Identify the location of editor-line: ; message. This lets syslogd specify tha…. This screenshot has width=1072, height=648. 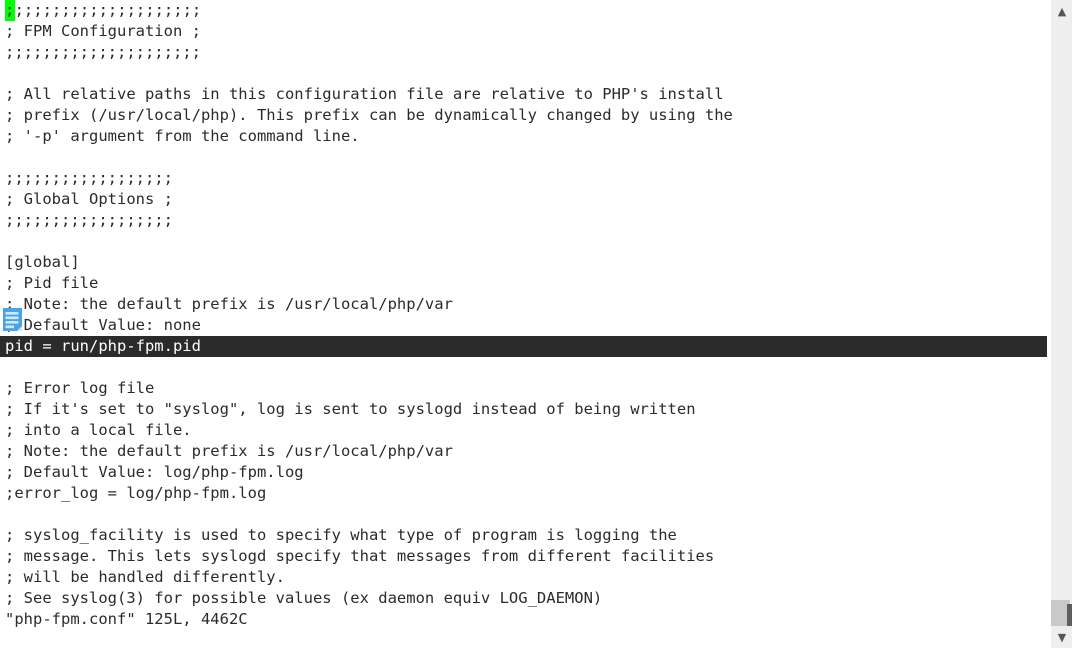
(525, 556).